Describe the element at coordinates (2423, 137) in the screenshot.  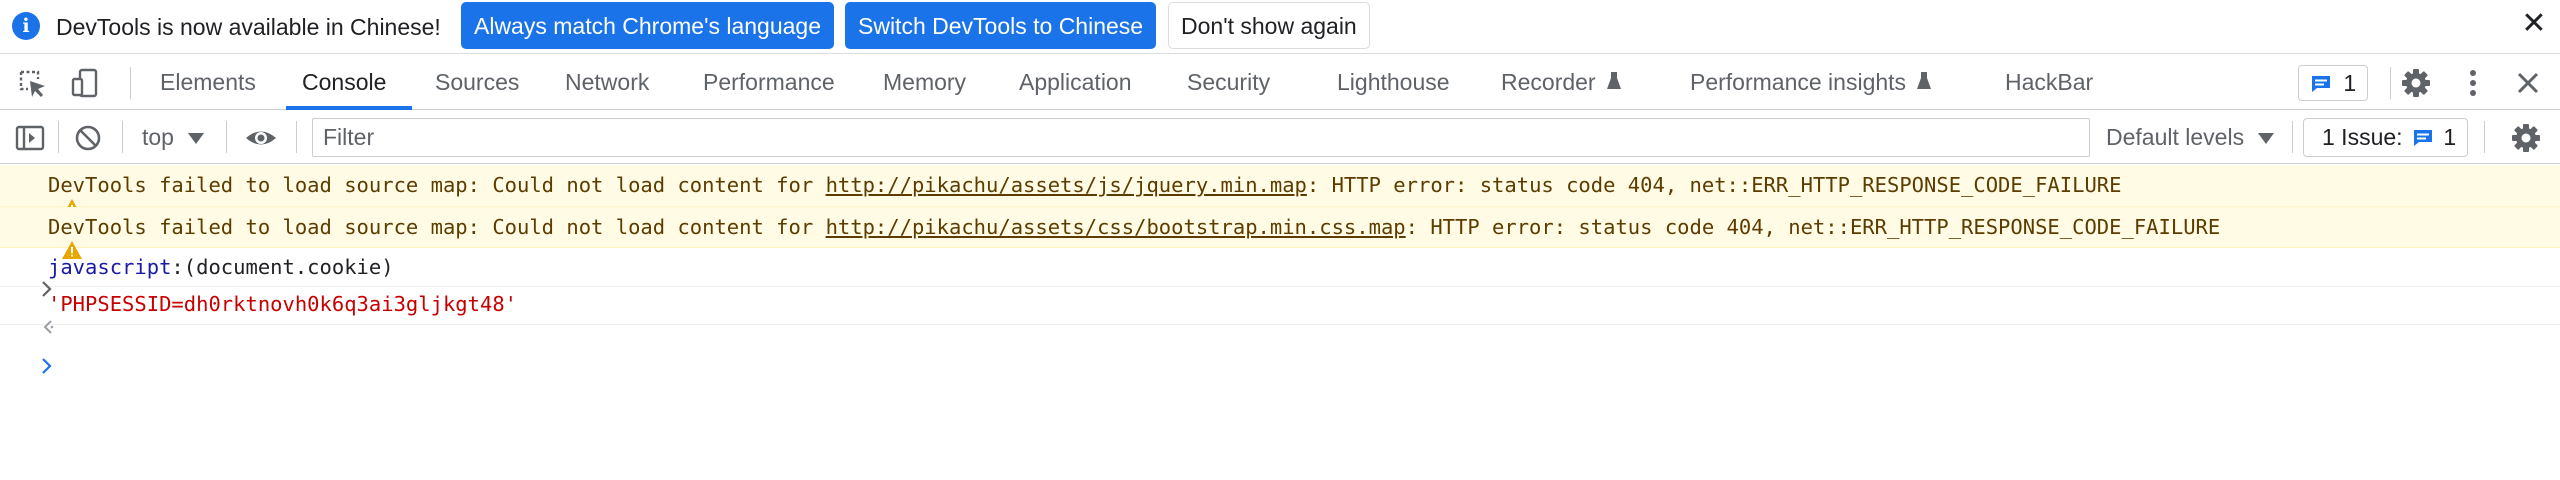
I see `issue-message-icon` at that location.